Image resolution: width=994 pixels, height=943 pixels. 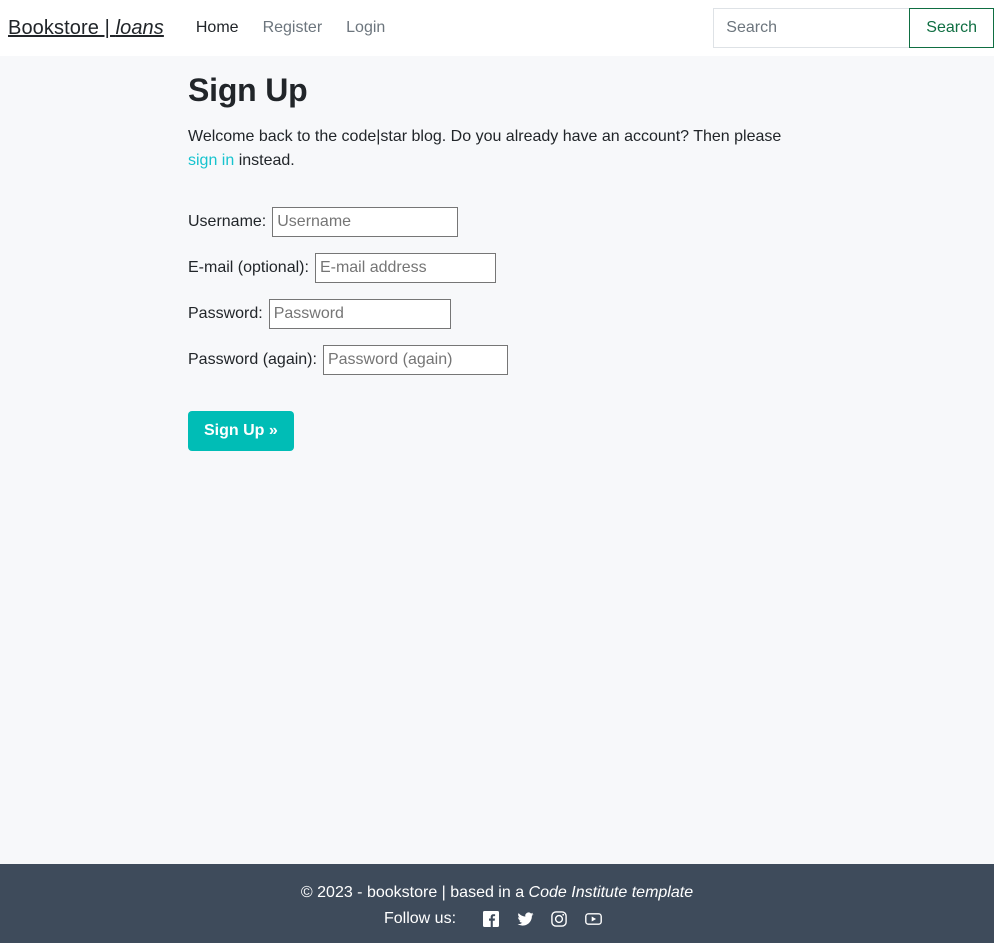 I want to click on email-label: E-mail (optional):, so click(x=248, y=267).